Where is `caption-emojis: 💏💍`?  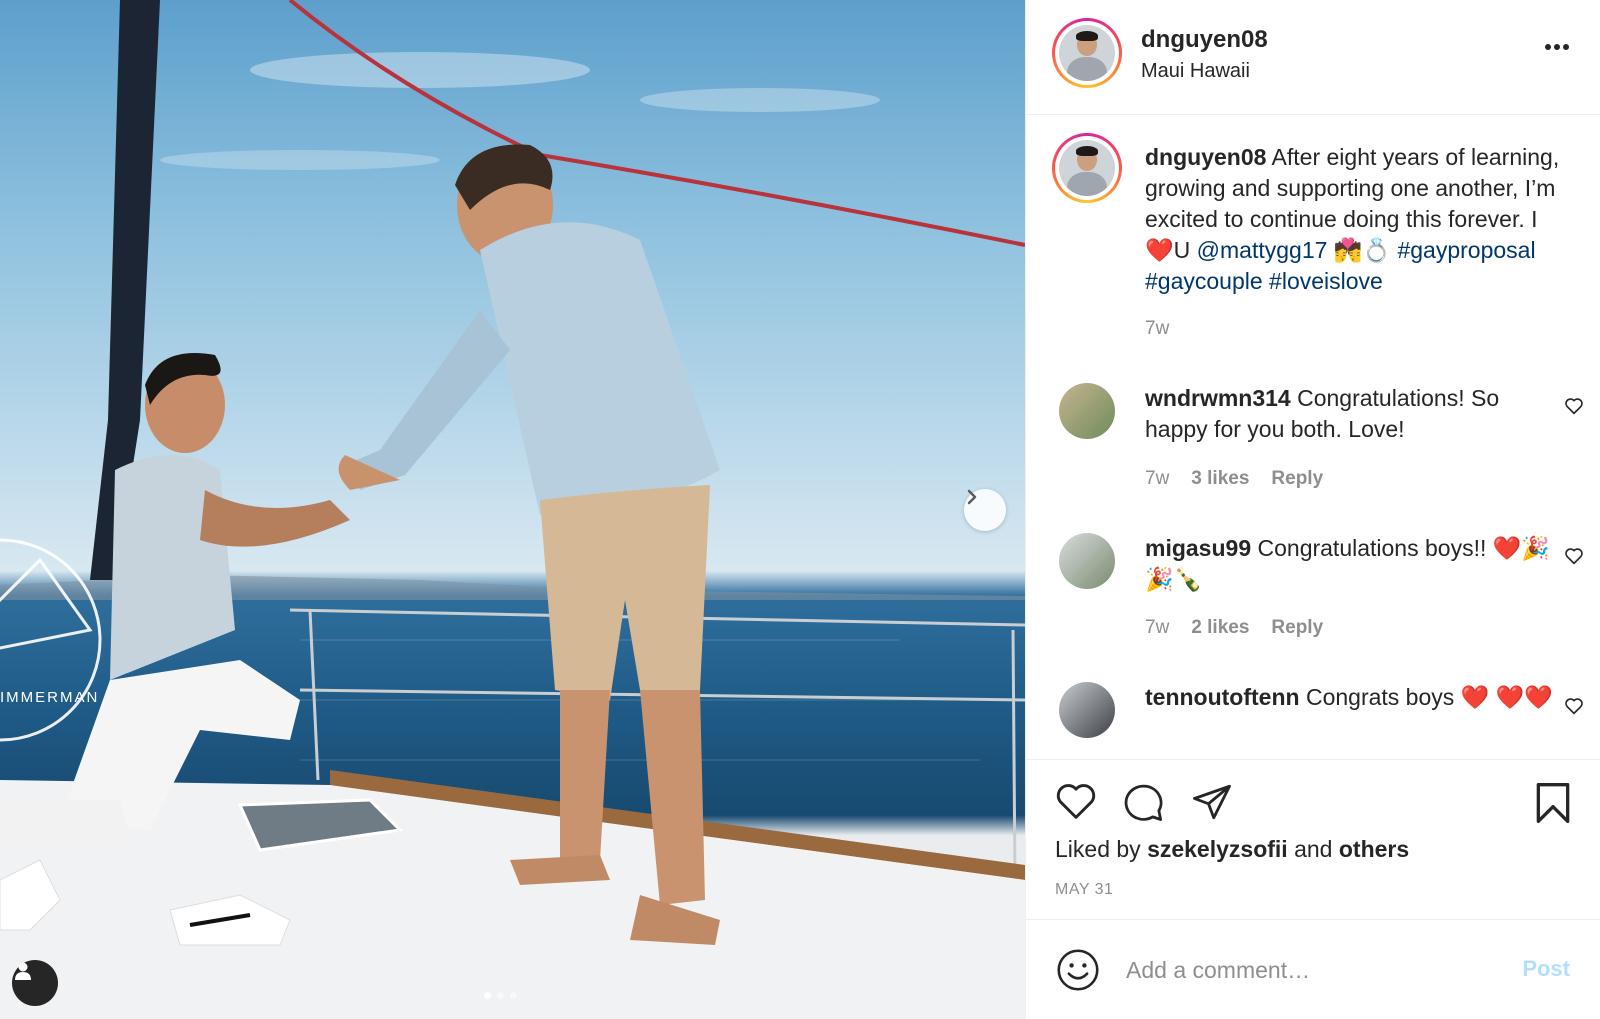
caption-emojis: 💏💍 is located at coordinates (1362, 250).